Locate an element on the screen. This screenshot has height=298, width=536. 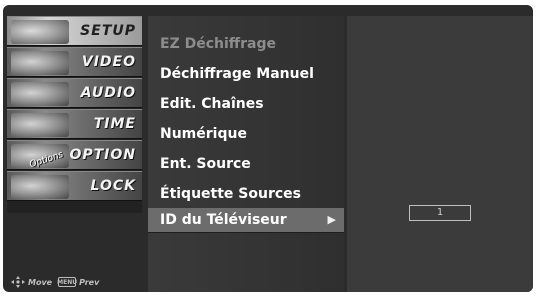
category-label: VIDEO is located at coordinates (108, 62).